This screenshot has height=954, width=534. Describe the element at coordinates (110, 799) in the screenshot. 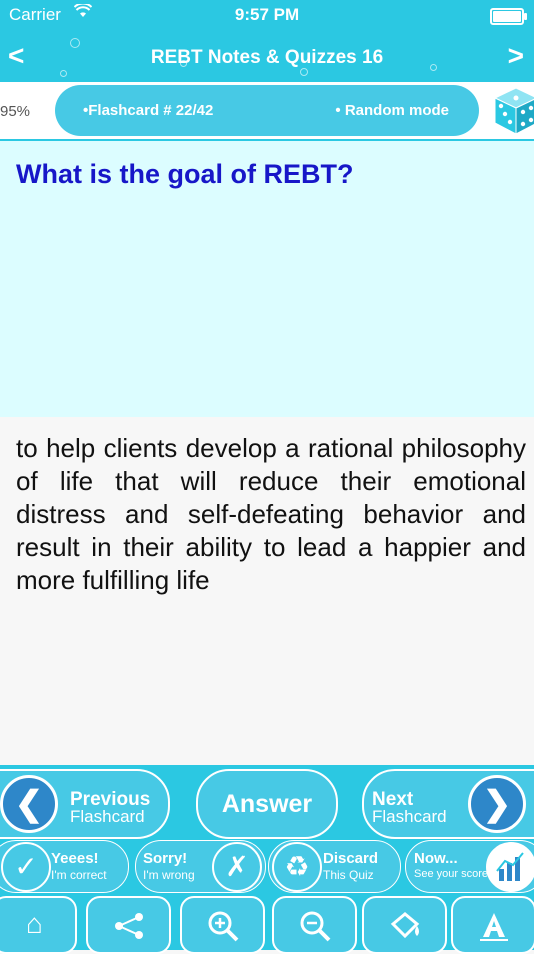

I see `previous-label: Previous` at that location.